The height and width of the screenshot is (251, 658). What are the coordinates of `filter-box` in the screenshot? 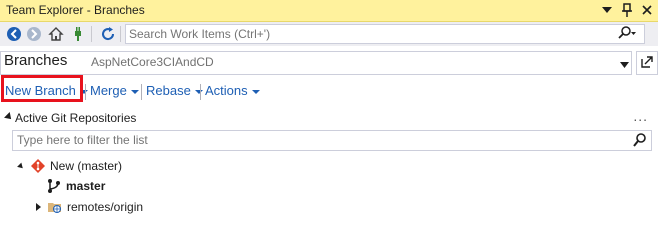 It's located at (332, 140).